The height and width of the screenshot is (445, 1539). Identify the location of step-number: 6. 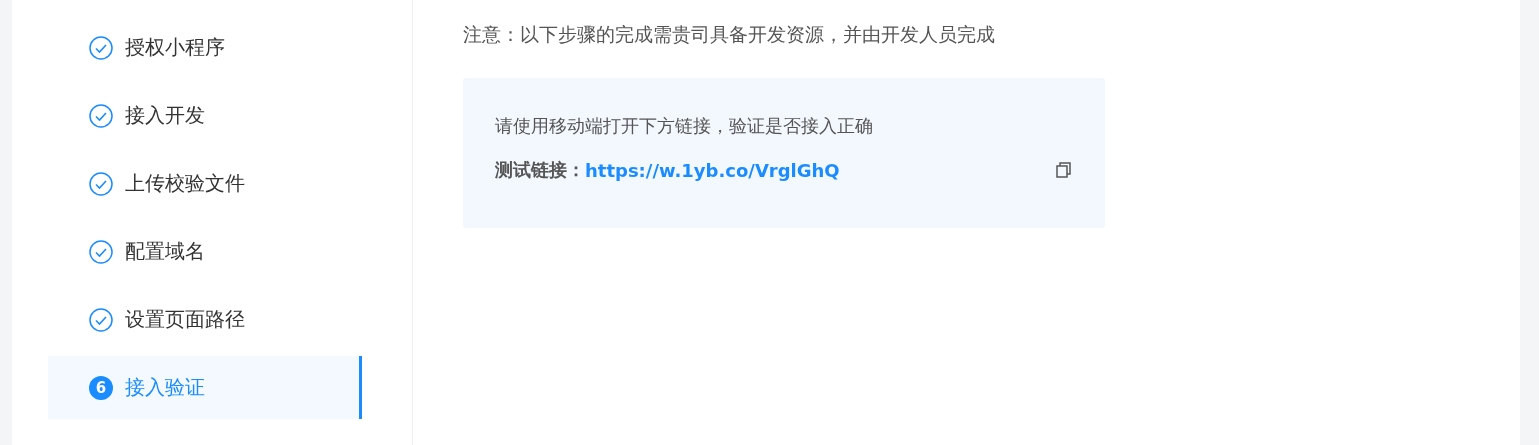
(101, 387).